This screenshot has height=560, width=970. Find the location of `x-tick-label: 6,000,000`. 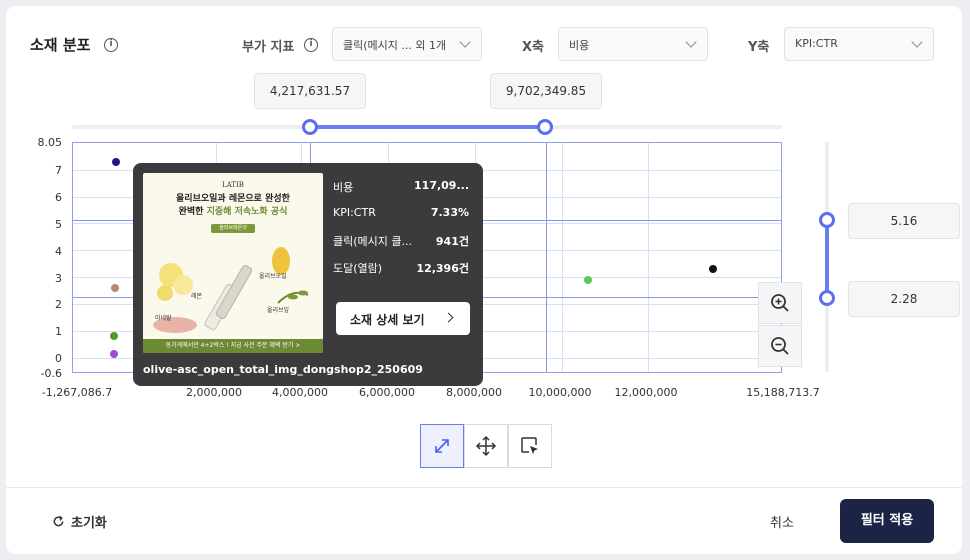

x-tick-label: 6,000,000 is located at coordinates (387, 392).